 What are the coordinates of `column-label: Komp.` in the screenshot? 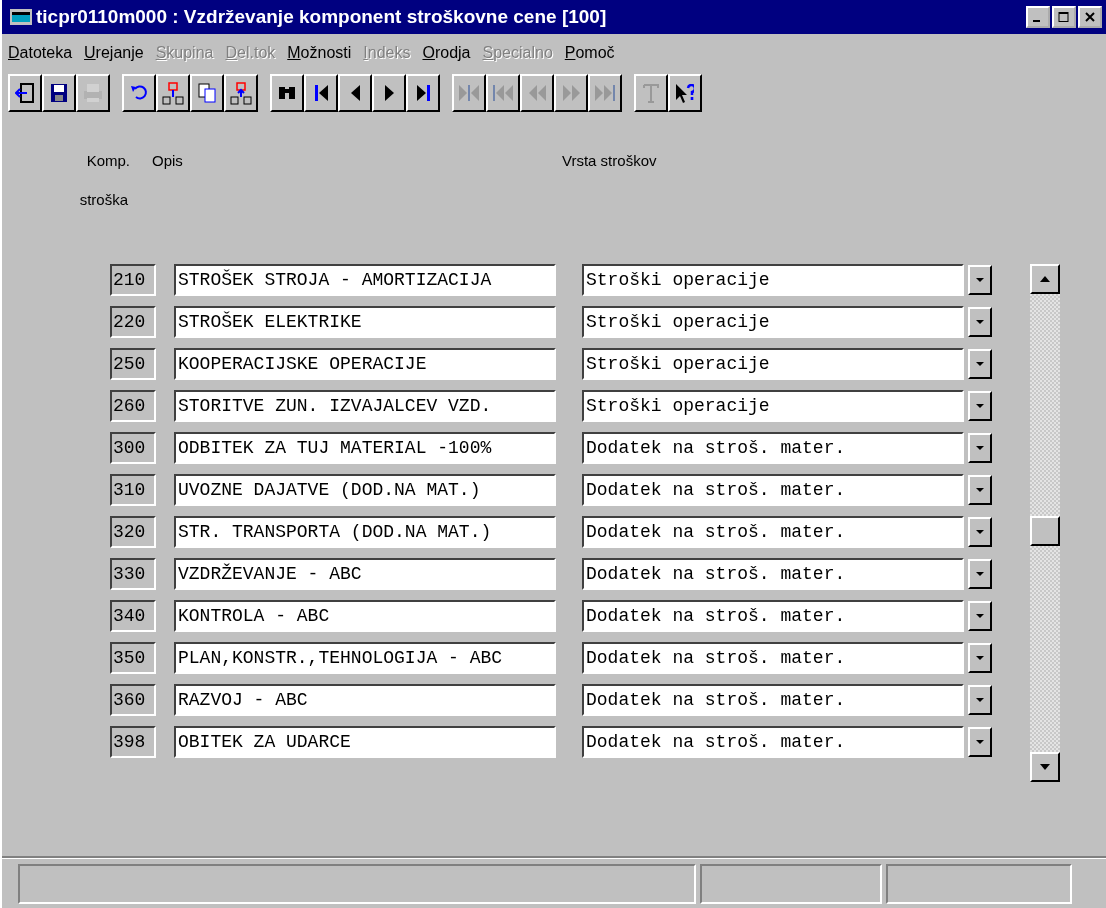 It's located at (108, 160).